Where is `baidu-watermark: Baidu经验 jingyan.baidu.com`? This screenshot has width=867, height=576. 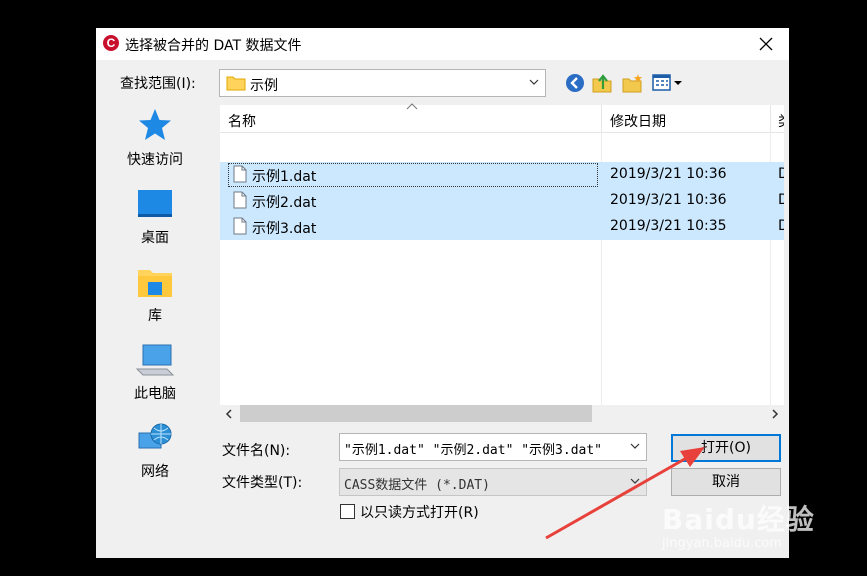
baidu-watermark: Baidu经验 jingyan.baidu.com is located at coordinates (738, 524).